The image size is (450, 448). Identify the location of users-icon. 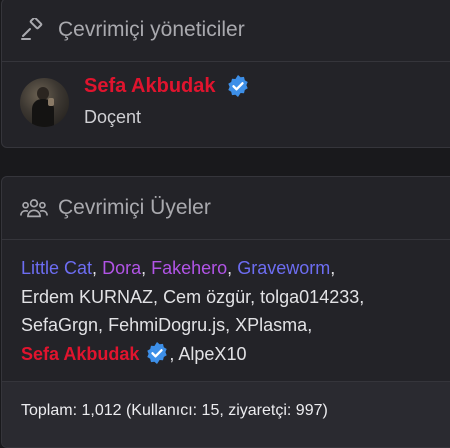
(34, 208).